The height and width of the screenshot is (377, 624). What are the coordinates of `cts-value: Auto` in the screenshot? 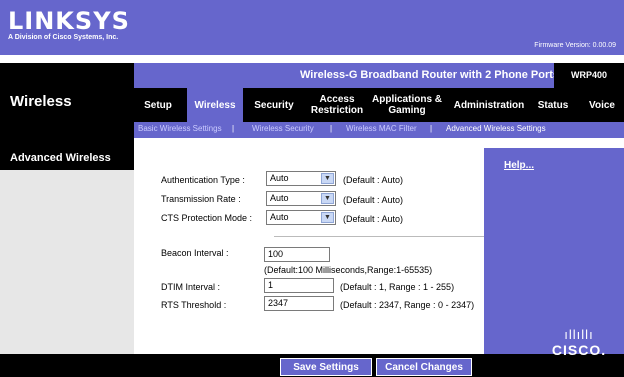 It's located at (279, 217).